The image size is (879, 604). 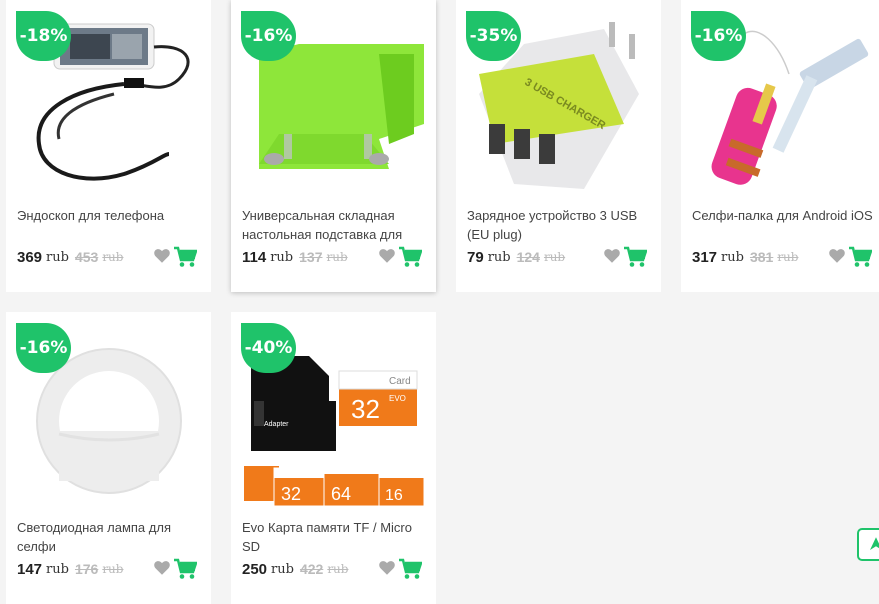 I want to click on product-title: Эндоскоп для телефона, so click(x=110, y=225).